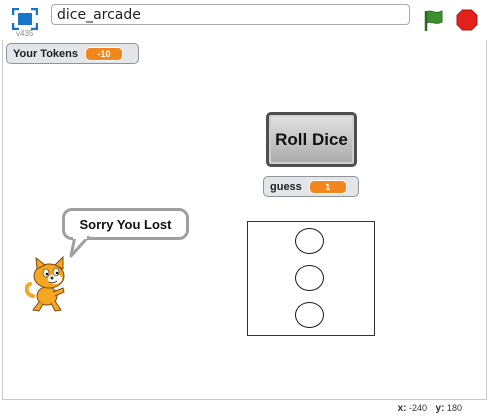 This screenshot has width=490, height=420. I want to click on version-label: v435, so click(25, 33).